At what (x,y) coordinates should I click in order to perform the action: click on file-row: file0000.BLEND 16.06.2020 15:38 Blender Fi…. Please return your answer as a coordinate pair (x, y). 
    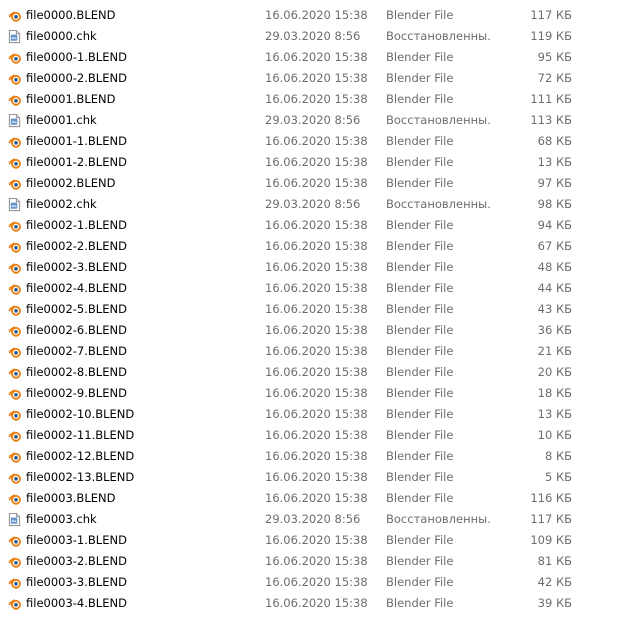
    Looking at the image, I should click on (315, 15).